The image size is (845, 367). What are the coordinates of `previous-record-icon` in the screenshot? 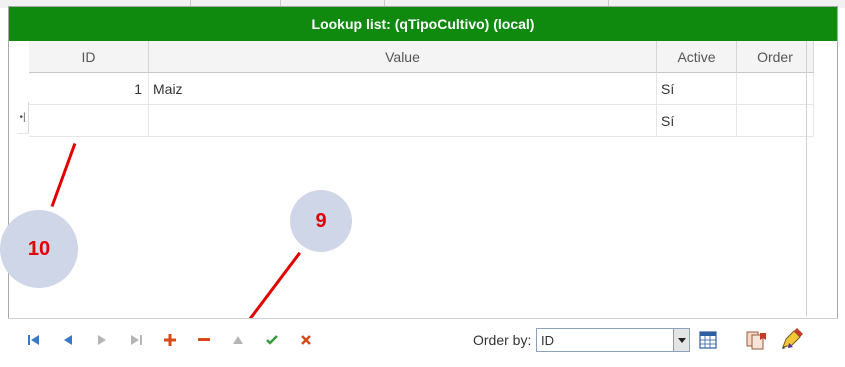 It's located at (68, 340).